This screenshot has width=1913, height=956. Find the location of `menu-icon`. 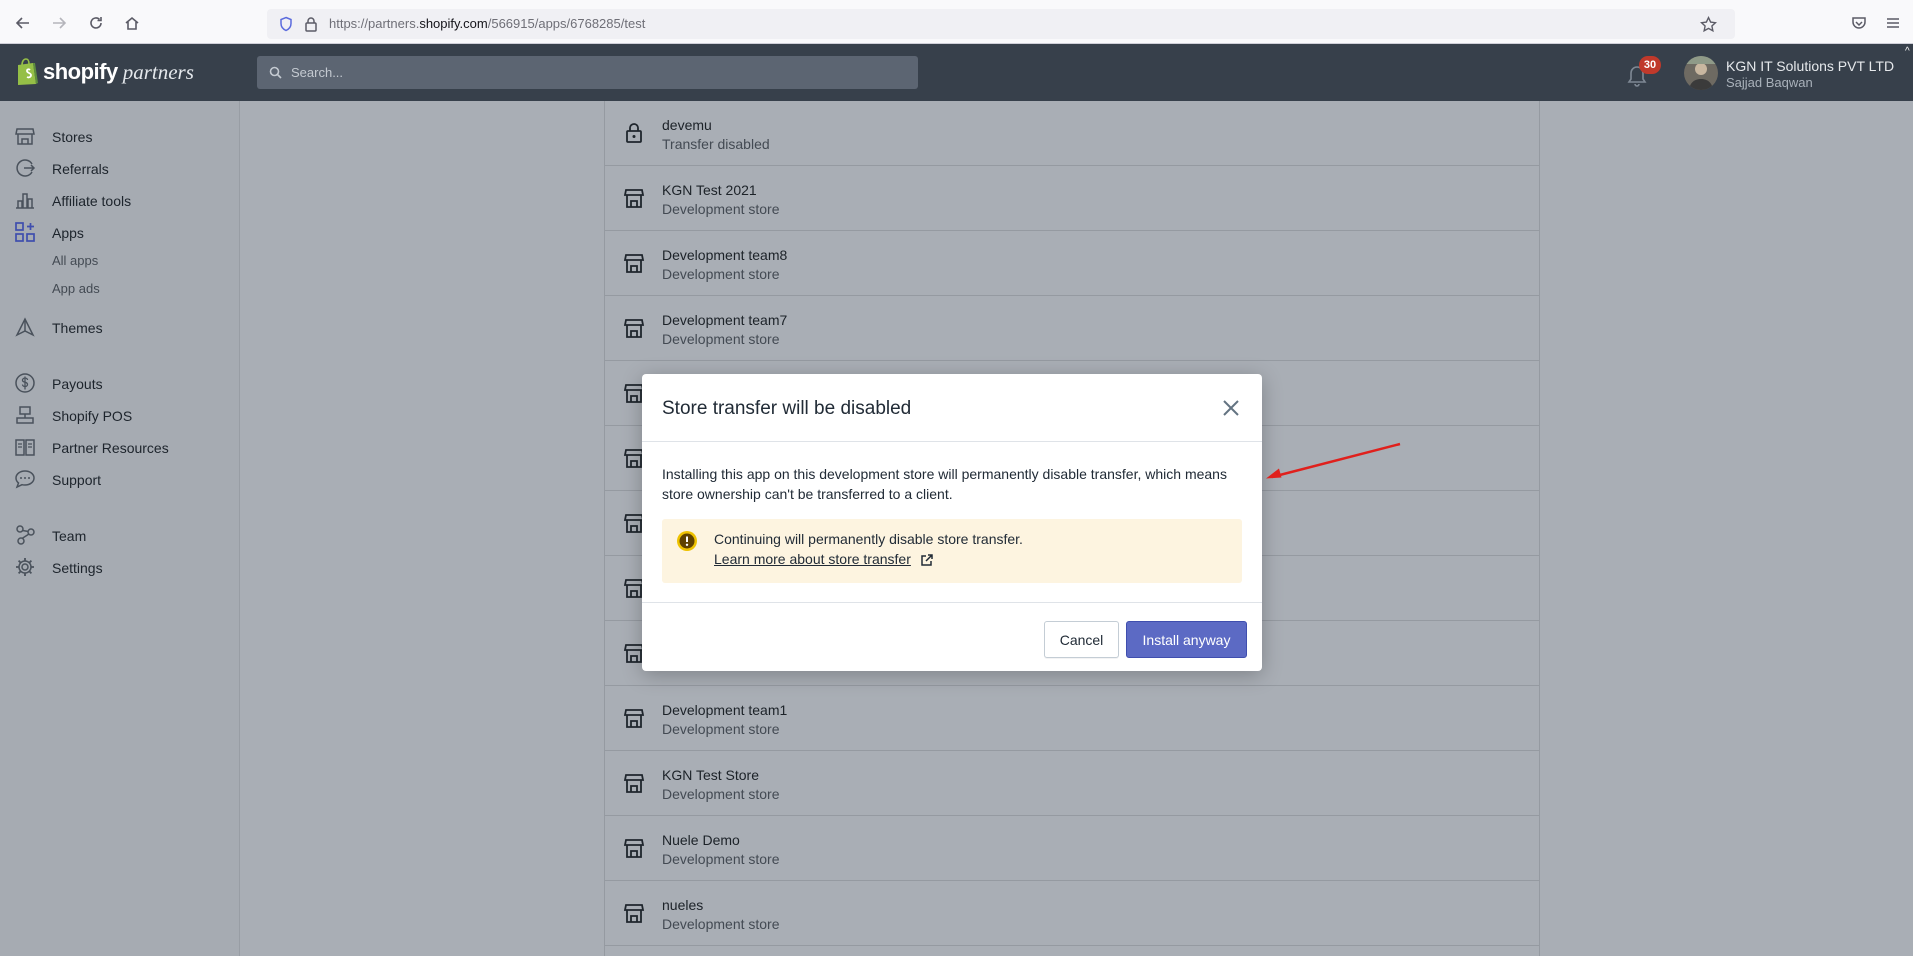

menu-icon is located at coordinates (1893, 23).